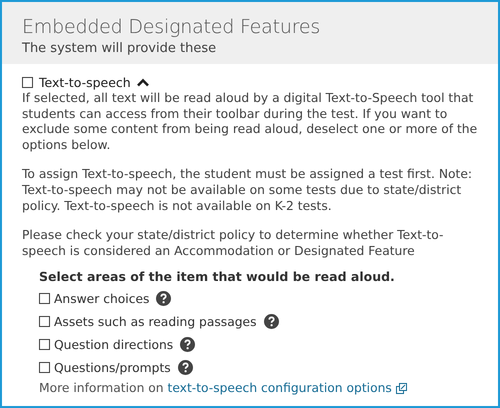  What do you see at coordinates (85, 82) in the screenshot?
I see `feature-label: Text-to-speech` at bounding box center [85, 82].